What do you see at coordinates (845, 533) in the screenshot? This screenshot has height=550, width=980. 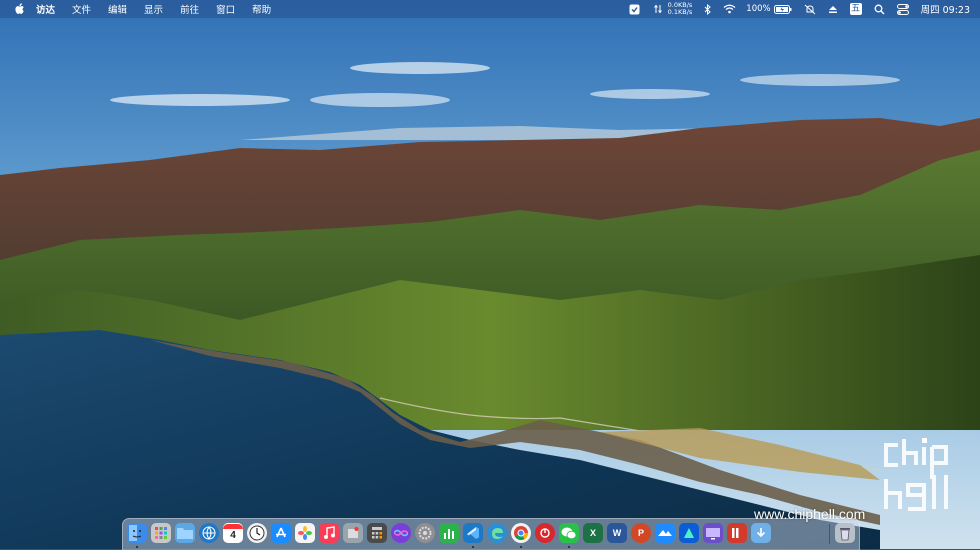 I see `dock-trash-icon` at bounding box center [845, 533].